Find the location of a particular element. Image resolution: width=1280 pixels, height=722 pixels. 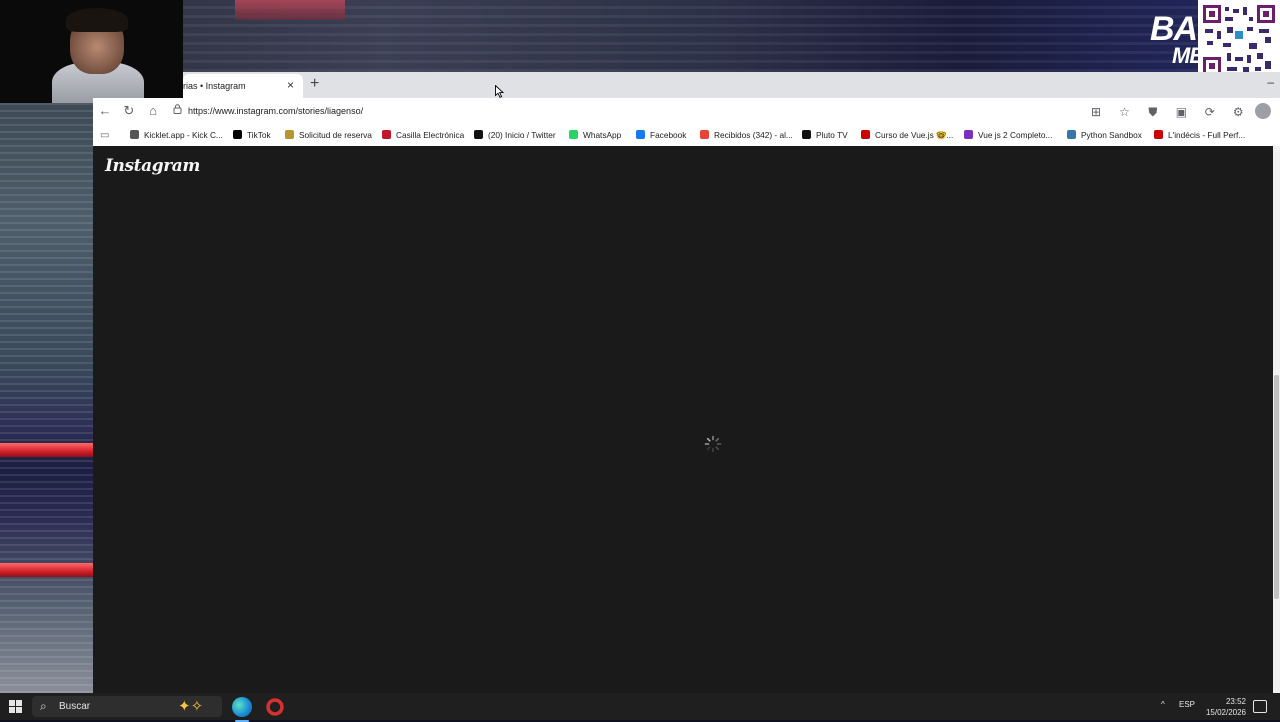

bookmark-item: Solicitud de reserva is located at coordinates (328, 135).